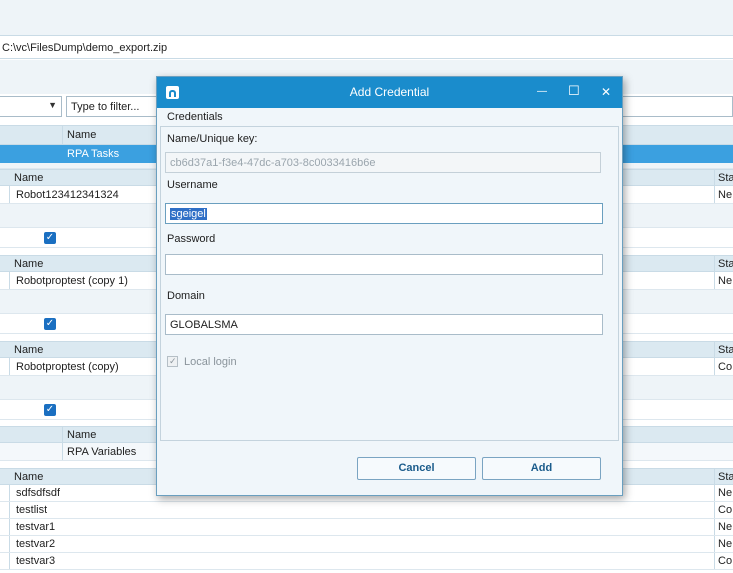  I want to click on domain-field: GLOBALSMA, so click(384, 324).